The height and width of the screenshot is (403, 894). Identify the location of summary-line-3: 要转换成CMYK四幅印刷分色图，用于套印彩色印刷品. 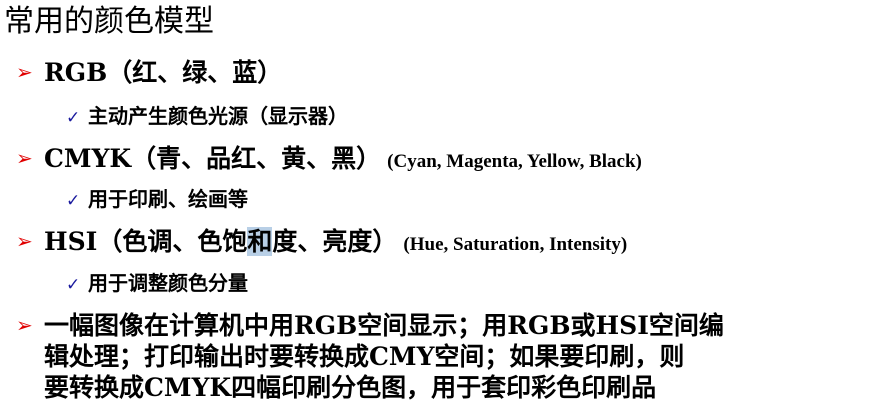
(350, 387).